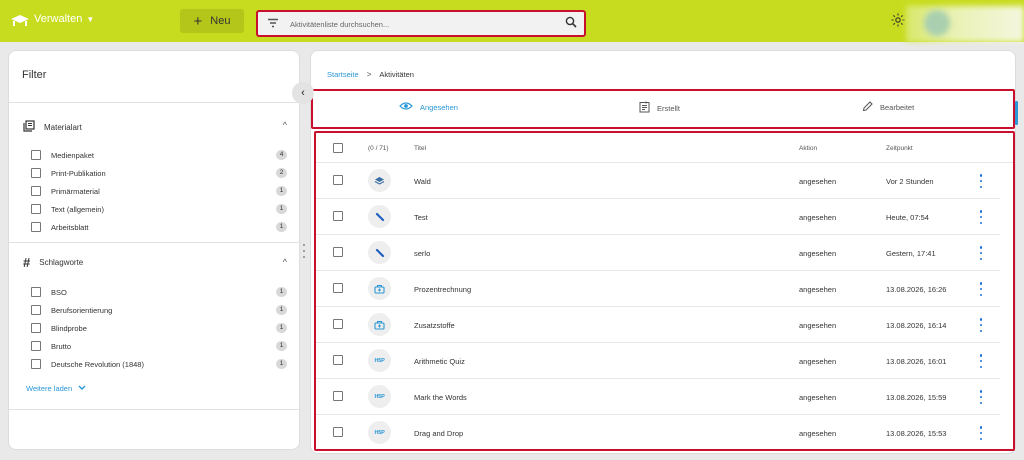  What do you see at coordinates (155, 102) in the screenshot?
I see `divider` at bounding box center [155, 102].